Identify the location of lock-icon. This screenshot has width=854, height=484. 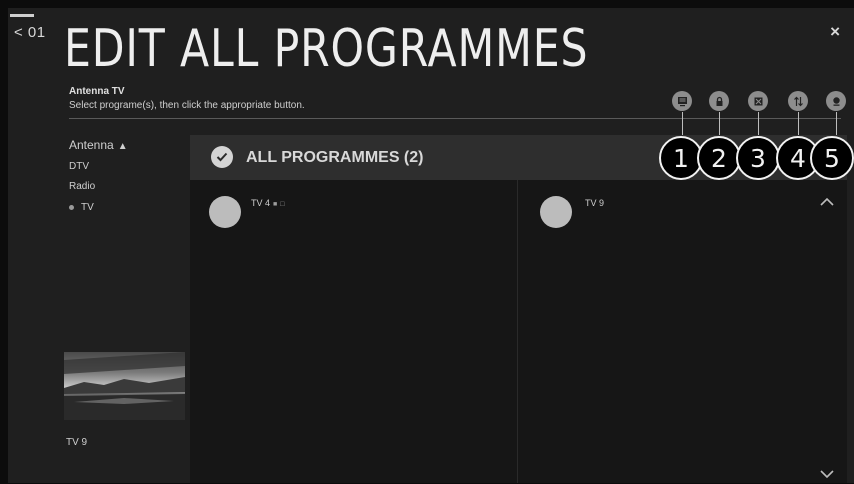
(719, 101).